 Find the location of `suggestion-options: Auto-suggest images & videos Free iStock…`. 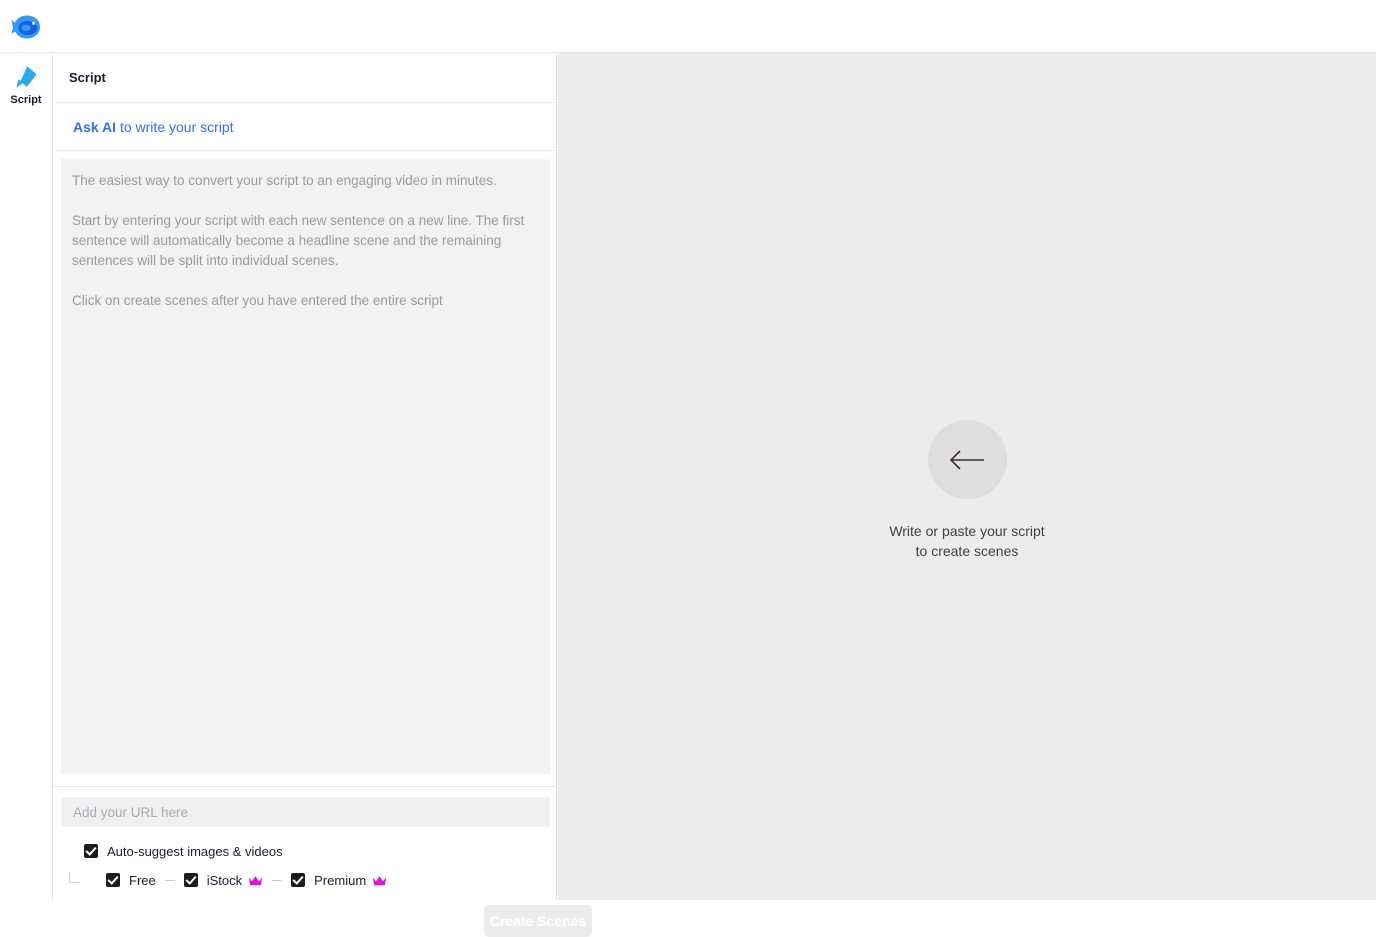

suggestion-options: Auto-suggest images & videos Free iStock… is located at coordinates (304, 877).